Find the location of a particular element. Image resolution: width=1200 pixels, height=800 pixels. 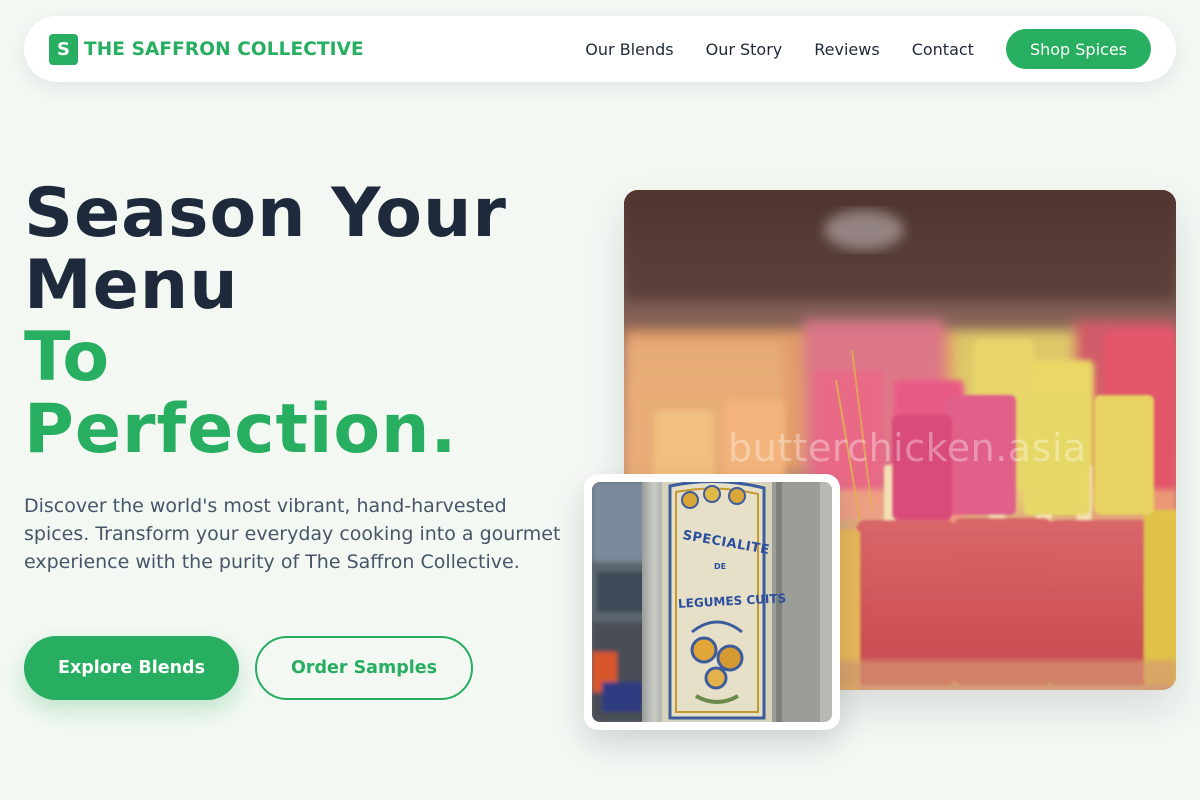

sign-text-de: DE is located at coordinates (720, 566).